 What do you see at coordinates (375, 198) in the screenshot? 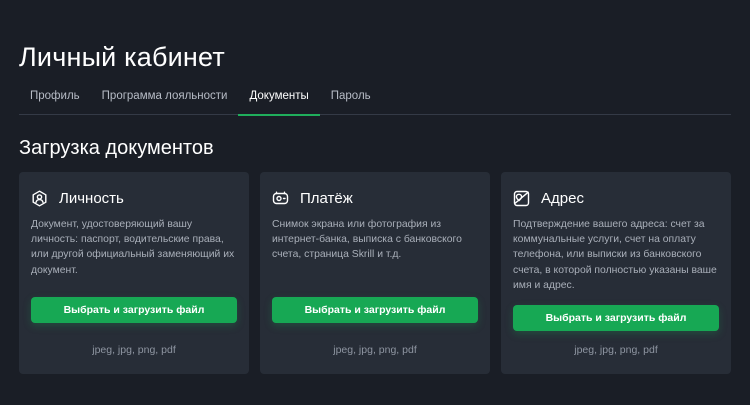
I see `card-header: Платёж` at bounding box center [375, 198].